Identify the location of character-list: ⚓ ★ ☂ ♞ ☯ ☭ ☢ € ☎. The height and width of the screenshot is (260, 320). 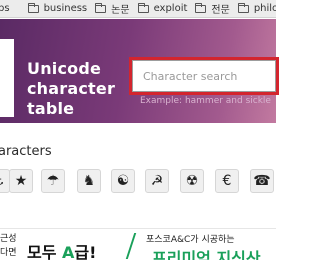
(138, 183).